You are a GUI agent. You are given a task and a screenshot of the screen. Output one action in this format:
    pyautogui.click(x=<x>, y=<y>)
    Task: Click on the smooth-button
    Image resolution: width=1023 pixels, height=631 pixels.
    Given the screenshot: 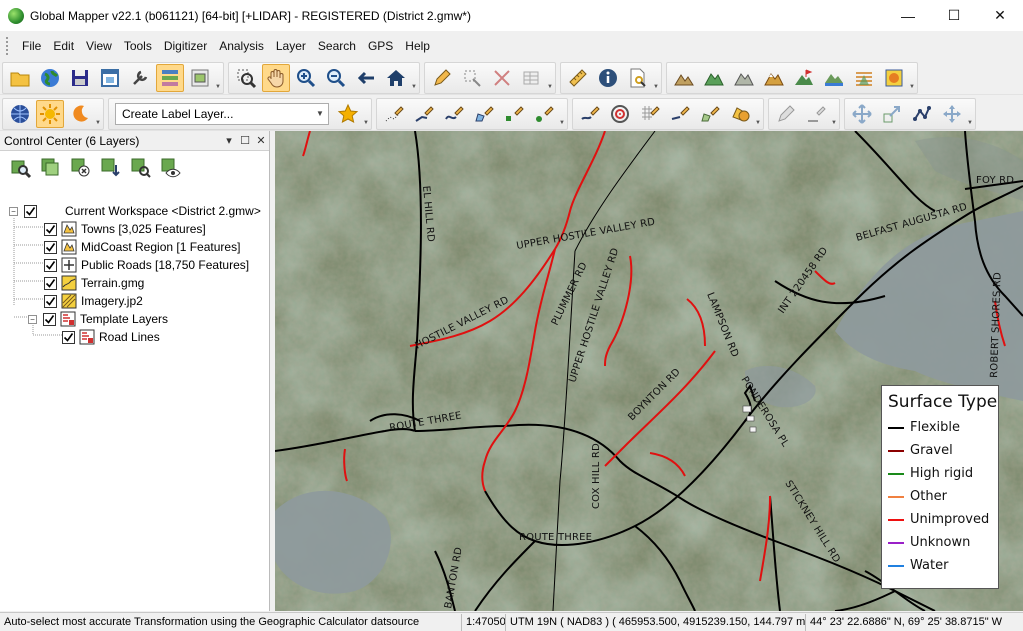 What is the action you would take?
    pyautogui.click(x=816, y=114)
    